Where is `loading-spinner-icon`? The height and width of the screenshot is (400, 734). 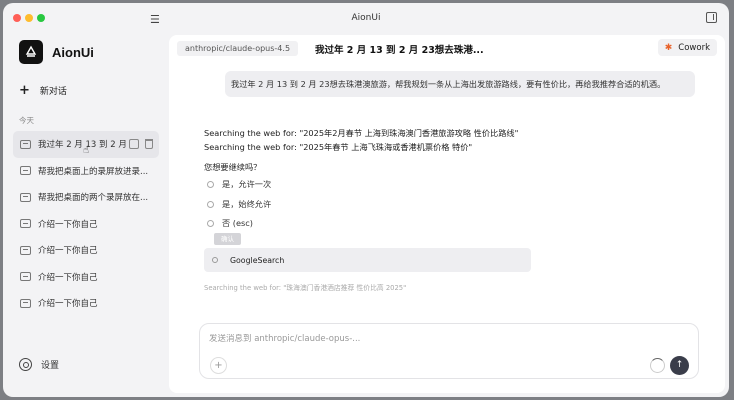
loading-spinner-icon is located at coordinates (657, 365).